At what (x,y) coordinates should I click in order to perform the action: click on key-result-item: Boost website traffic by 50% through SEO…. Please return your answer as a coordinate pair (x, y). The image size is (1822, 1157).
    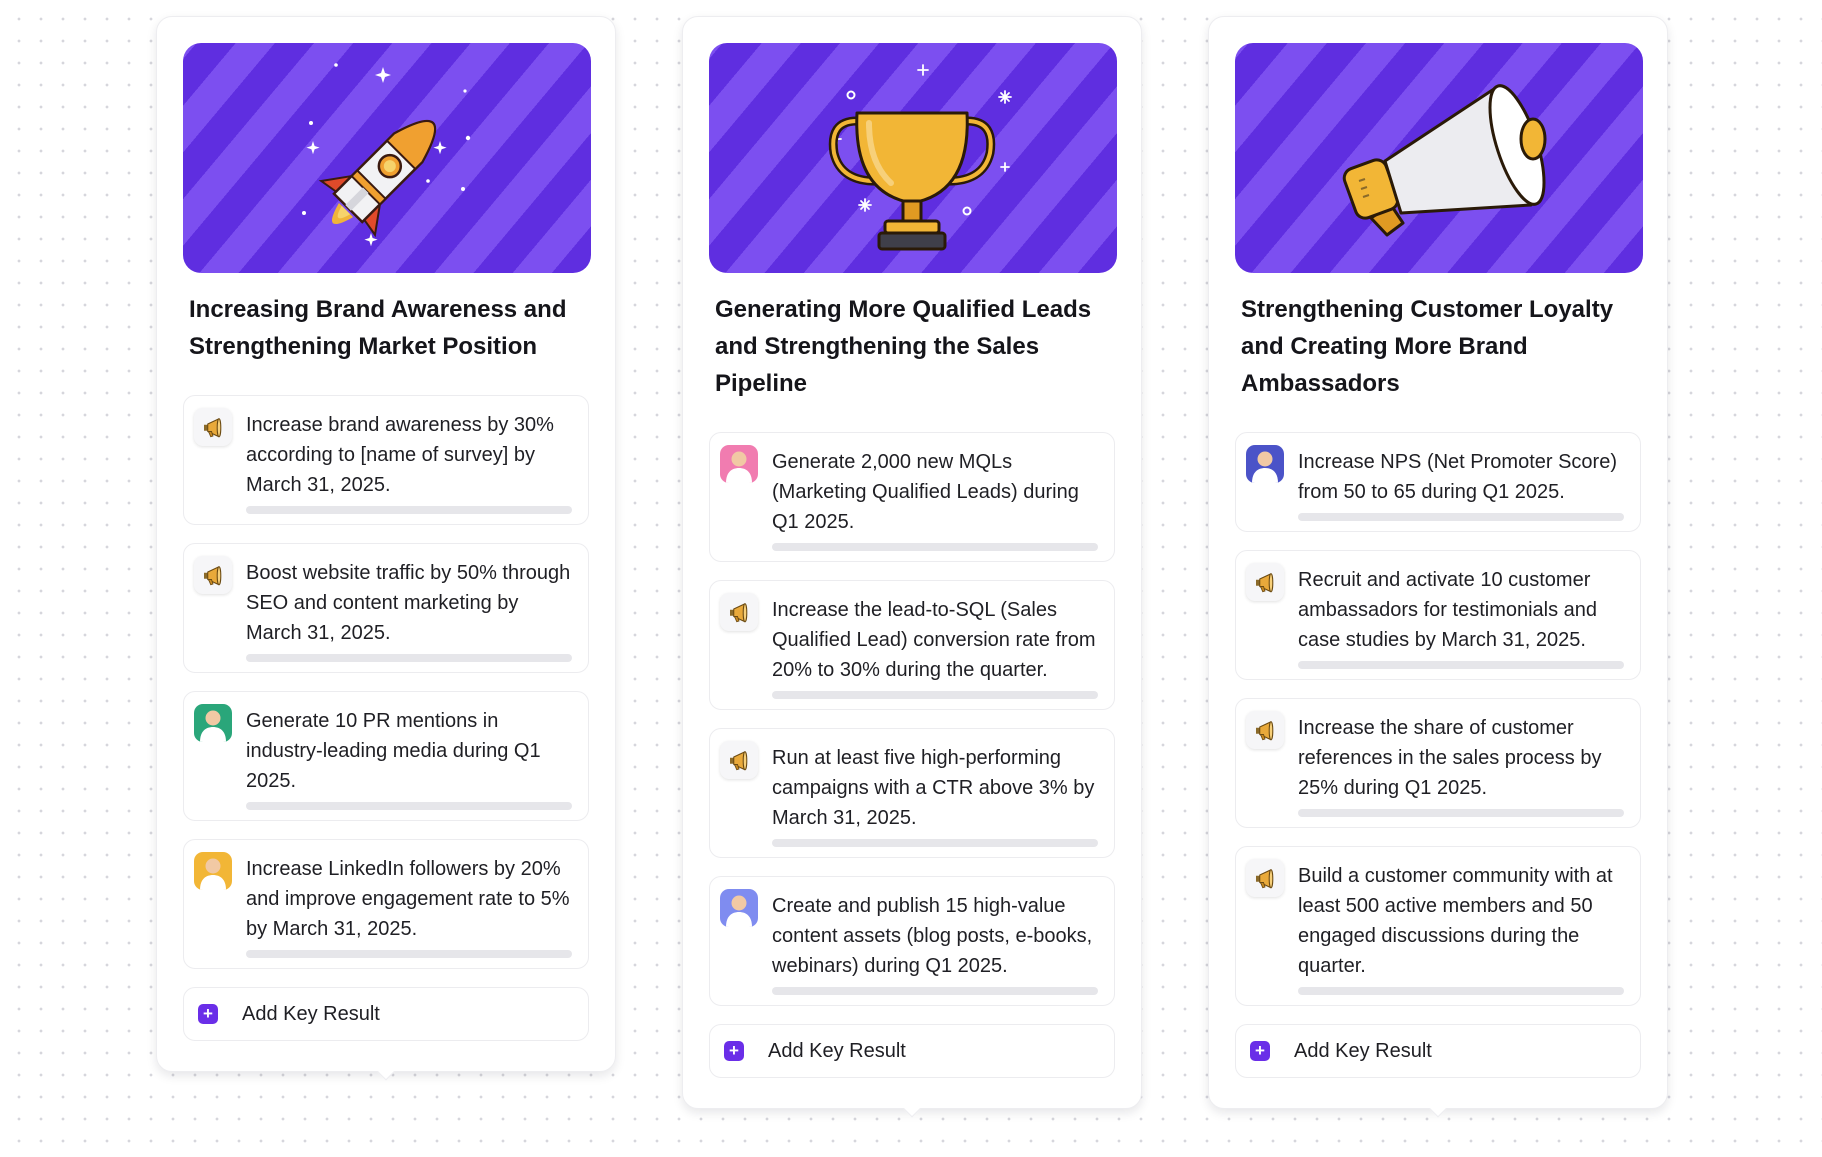
    Looking at the image, I should click on (386, 608).